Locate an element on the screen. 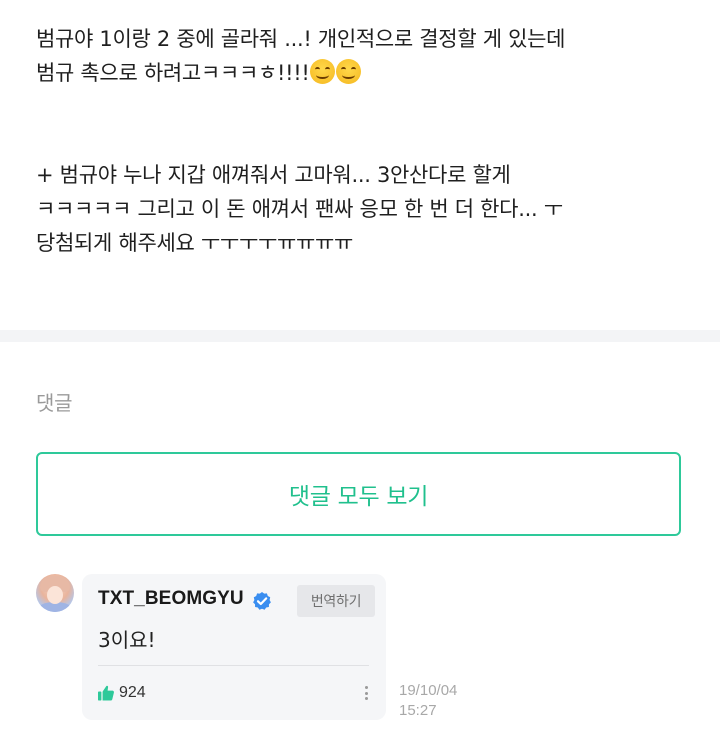 The width and height of the screenshot is (720, 752). comment-author: TXT_BEOMGYU is located at coordinates (171, 599).